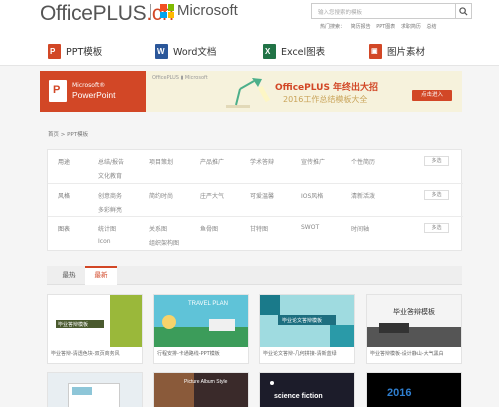 The width and height of the screenshot is (499, 407). I want to click on template-card: TRAVEL PLAN 行程安排-卡通路线-PPT模板, so click(201, 329).